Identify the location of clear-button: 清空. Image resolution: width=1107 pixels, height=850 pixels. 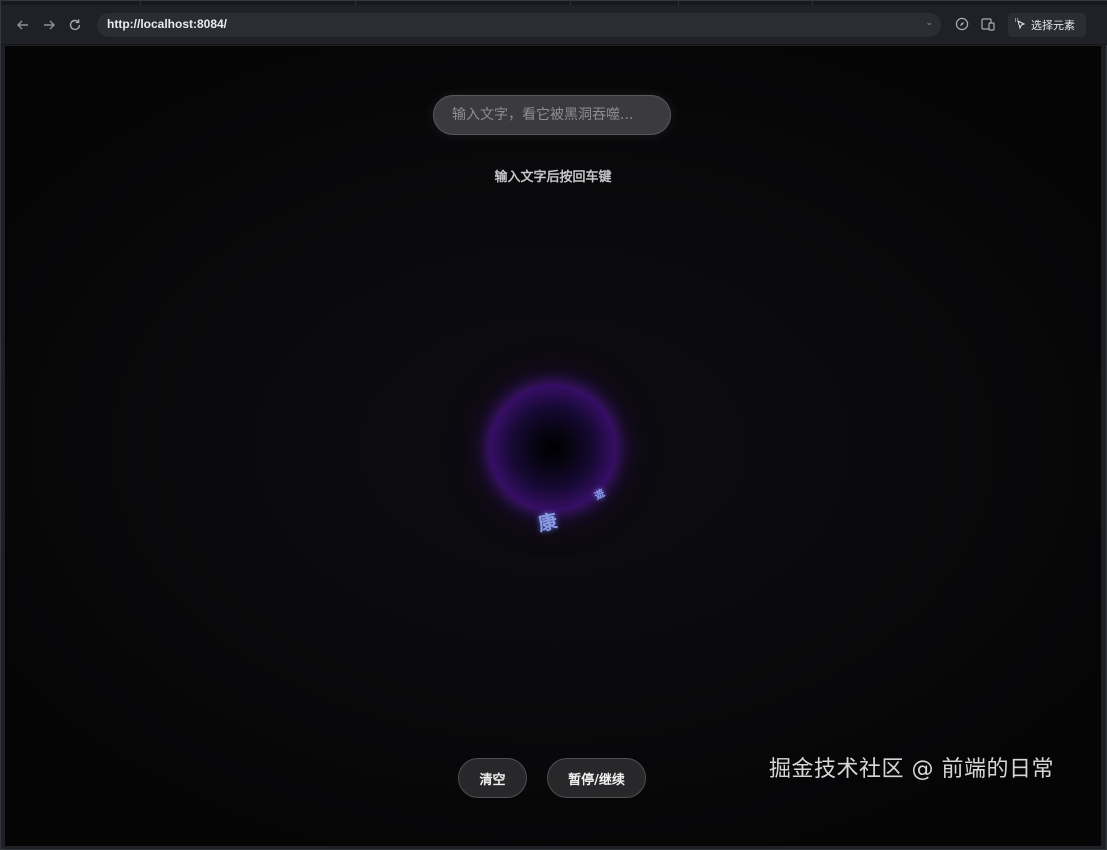
(492, 778).